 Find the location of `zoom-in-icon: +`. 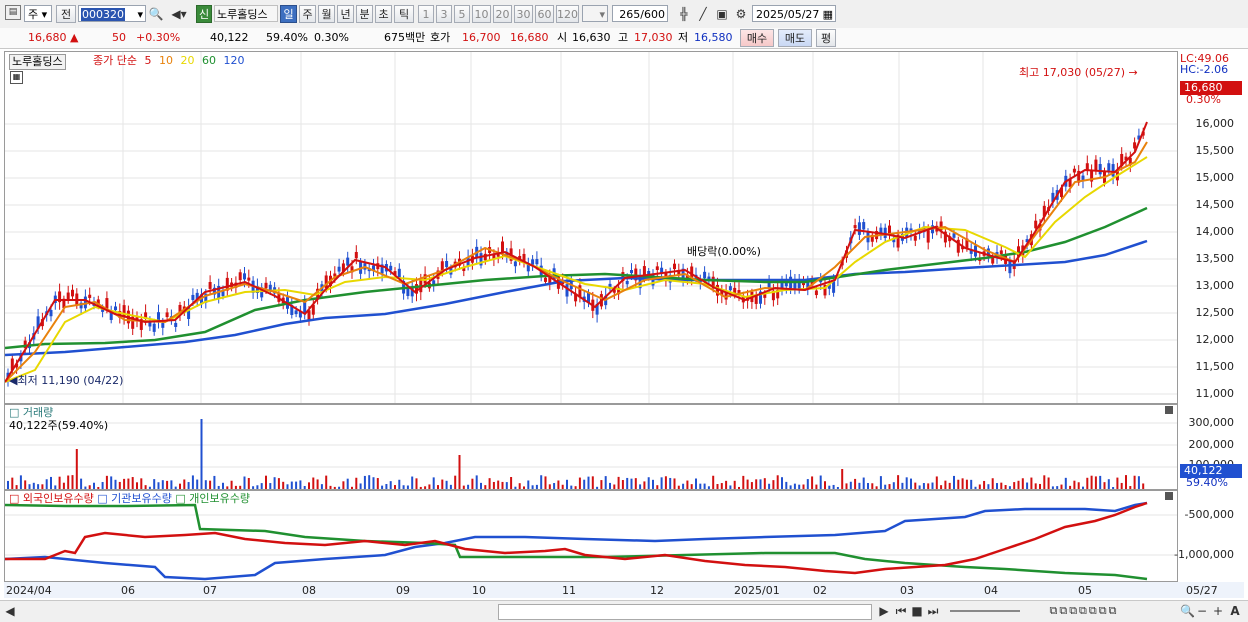

zoom-in-icon: + is located at coordinates (1218, 611).